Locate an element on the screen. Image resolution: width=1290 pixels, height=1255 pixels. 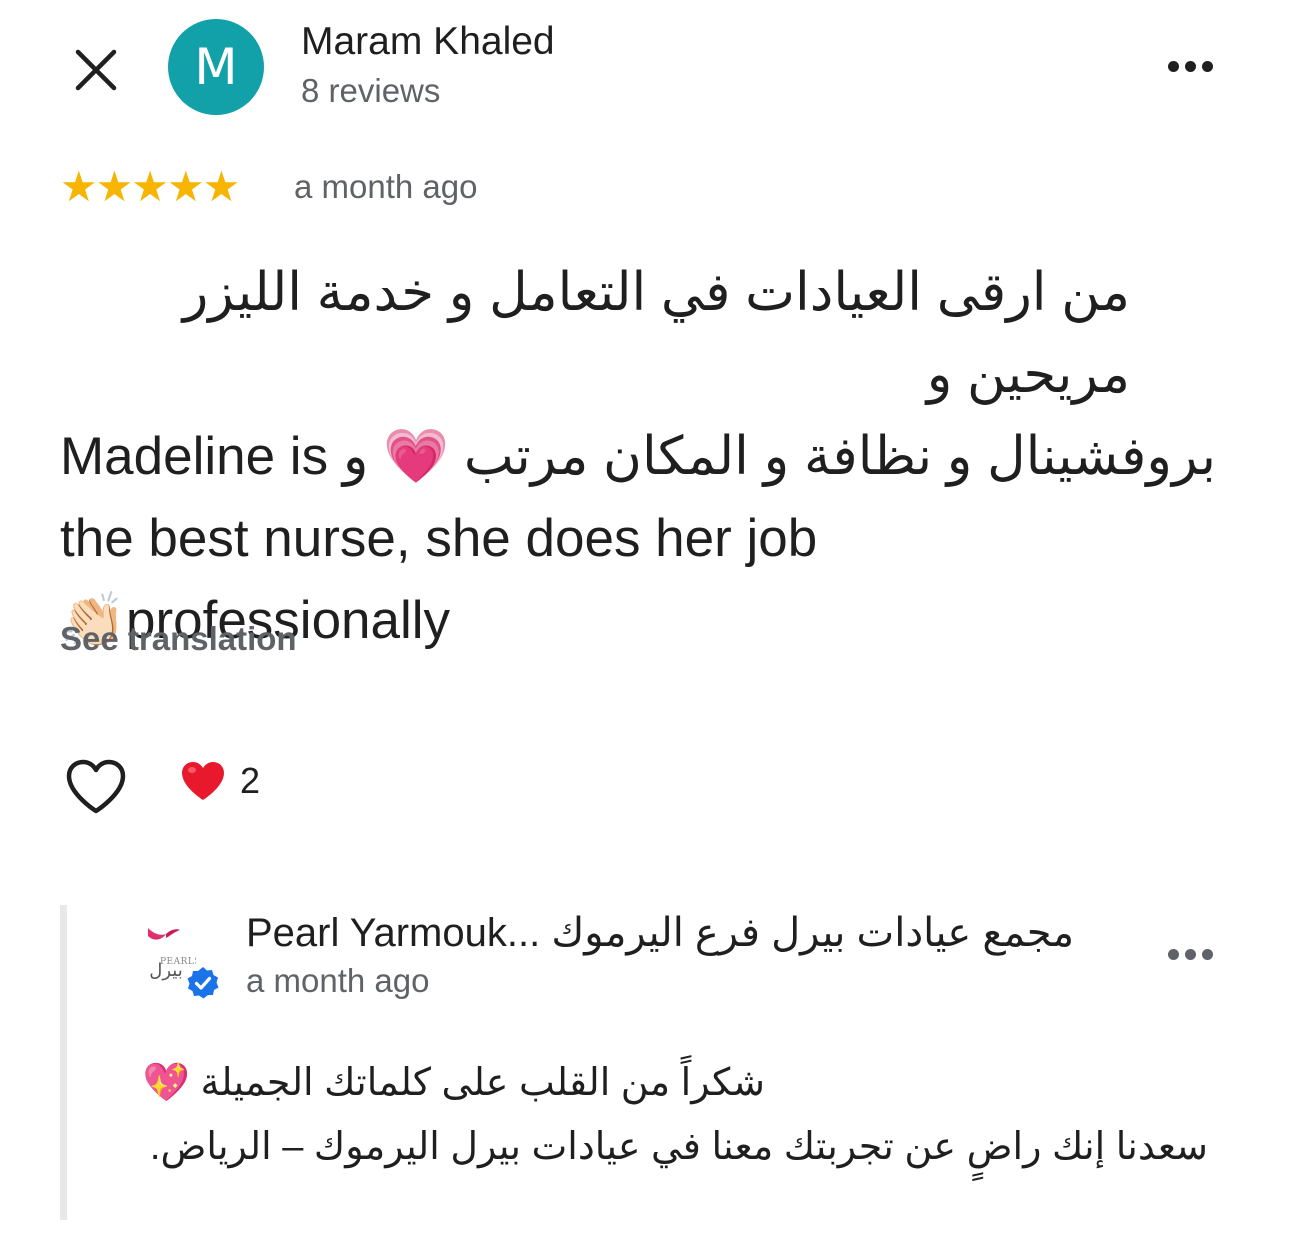
reaction-count: 2 is located at coordinates (250, 780).